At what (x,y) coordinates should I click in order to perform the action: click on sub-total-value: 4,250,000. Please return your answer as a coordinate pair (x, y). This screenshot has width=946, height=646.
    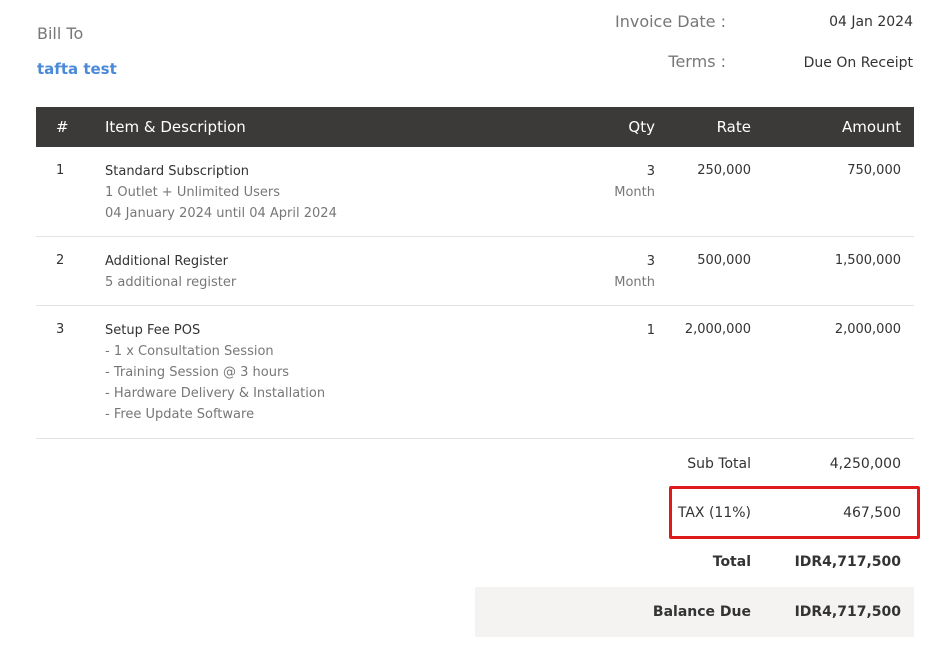
    Looking at the image, I should click on (865, 464).